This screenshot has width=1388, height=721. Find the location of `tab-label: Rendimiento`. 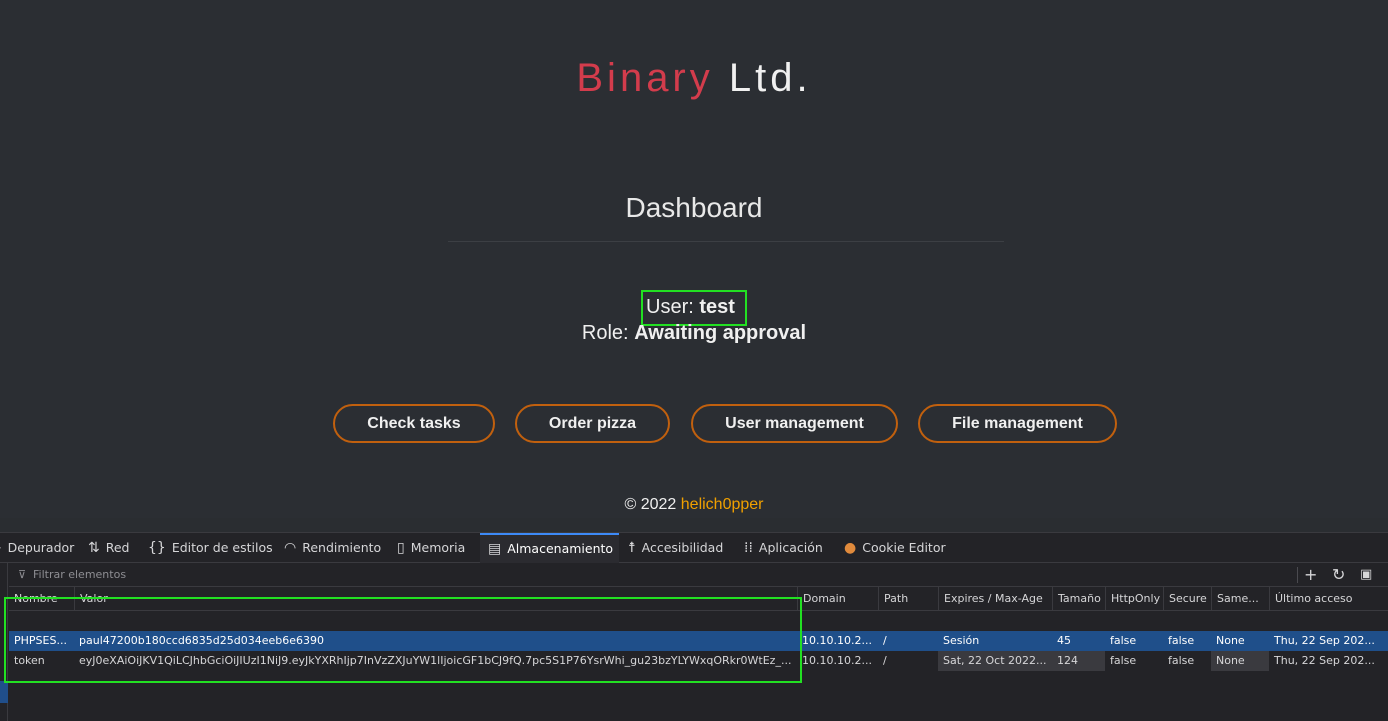

tab-label: Rendimiento is located at coordinates (342, 547).